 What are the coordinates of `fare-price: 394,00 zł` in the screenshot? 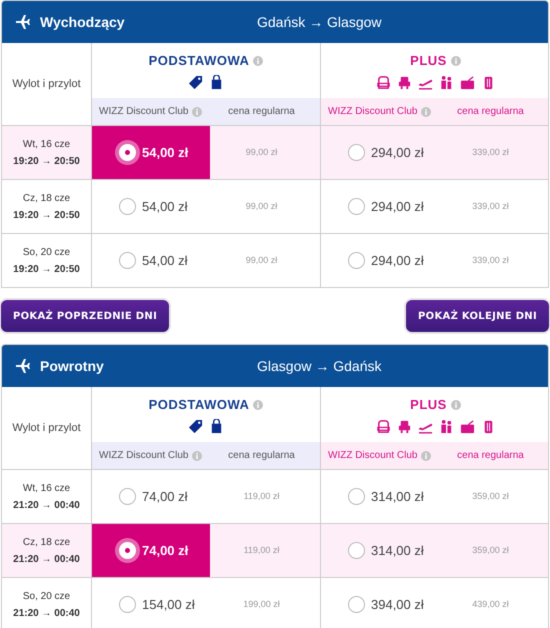 It's located at (397, 605).